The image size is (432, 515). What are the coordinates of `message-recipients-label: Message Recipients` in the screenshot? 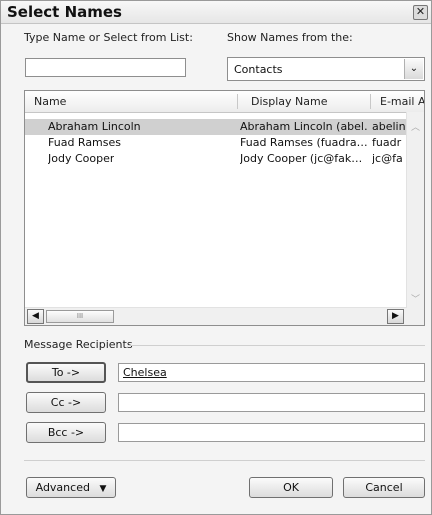 It's located at (78, 344).